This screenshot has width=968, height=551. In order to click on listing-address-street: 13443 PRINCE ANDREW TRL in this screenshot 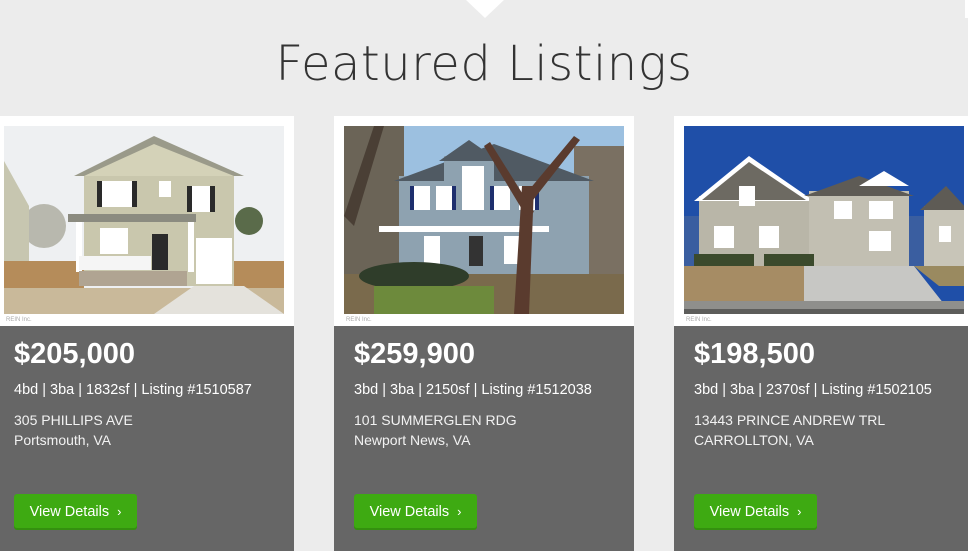, I will do `click(789, 420)`.